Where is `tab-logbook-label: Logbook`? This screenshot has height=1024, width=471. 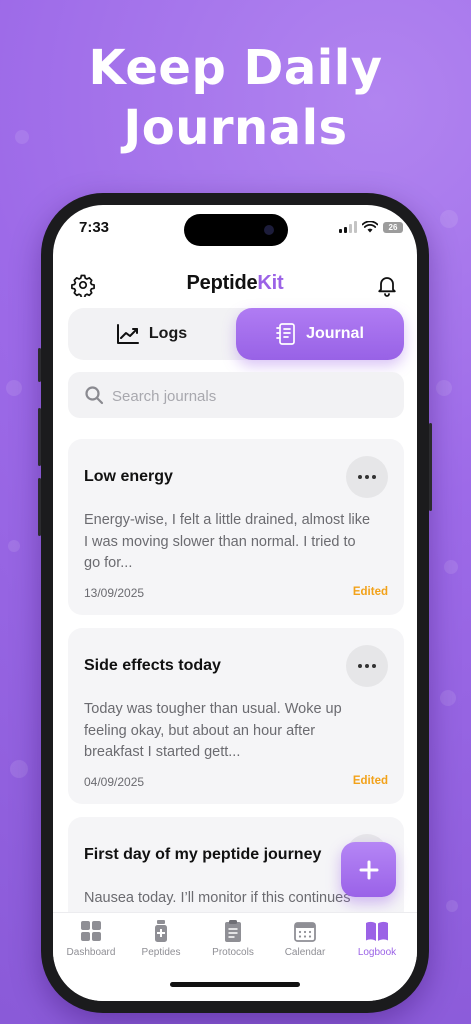 tab-logbook-label: Logbook is located at coordinates (377, 952).